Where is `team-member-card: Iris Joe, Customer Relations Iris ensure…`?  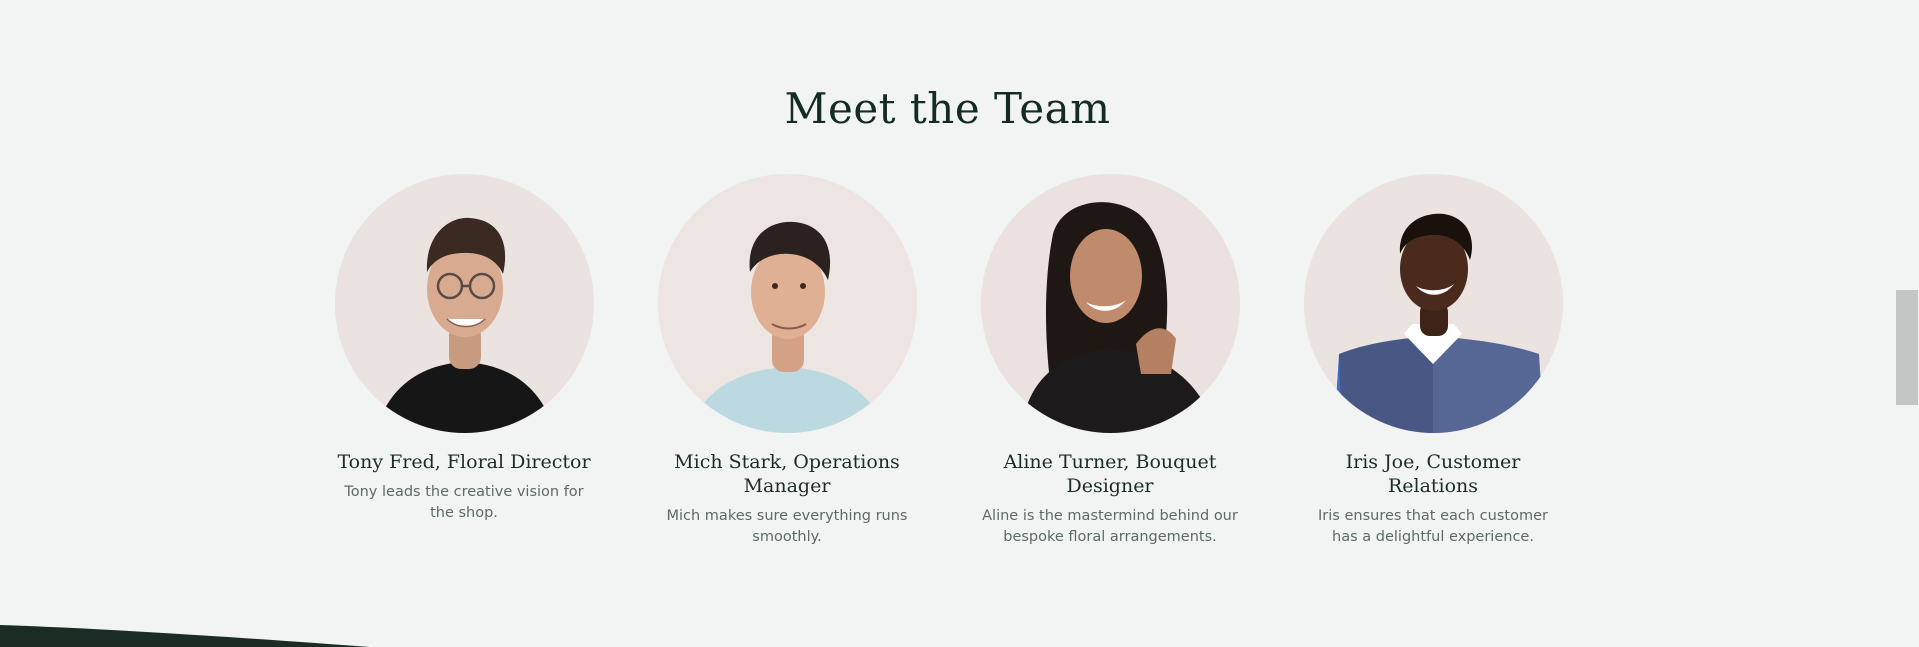 team-member-card: Iris Joe, Customer Relations Iris ensure… is located at coordinates (1433, 361).